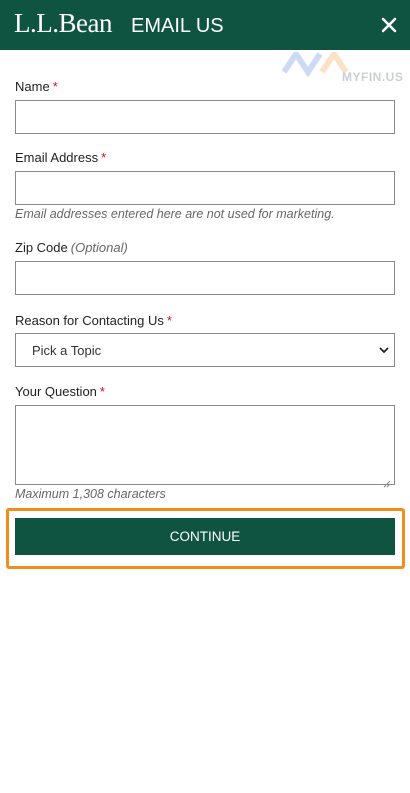 Image resolution: width=410 pixels, height=793 pixels. What do you see at coordinates (90, 494) in the screenshot?
I see `question-hint: Maximum 1,308 characters` at bounding box center [90, 494].